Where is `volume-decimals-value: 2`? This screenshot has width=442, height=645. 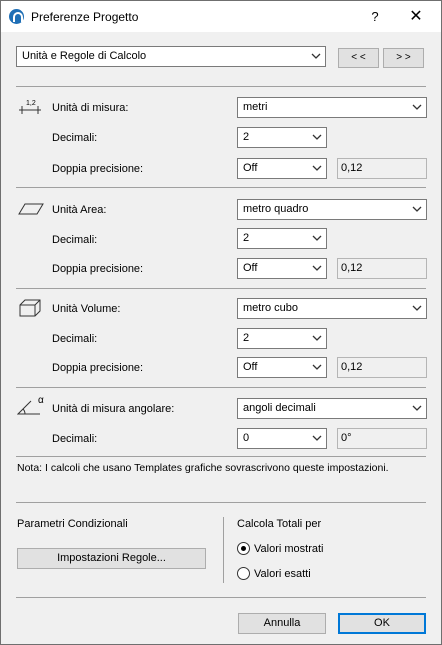 volume-decimals-value: 2 is located at coordinates (246, 338).